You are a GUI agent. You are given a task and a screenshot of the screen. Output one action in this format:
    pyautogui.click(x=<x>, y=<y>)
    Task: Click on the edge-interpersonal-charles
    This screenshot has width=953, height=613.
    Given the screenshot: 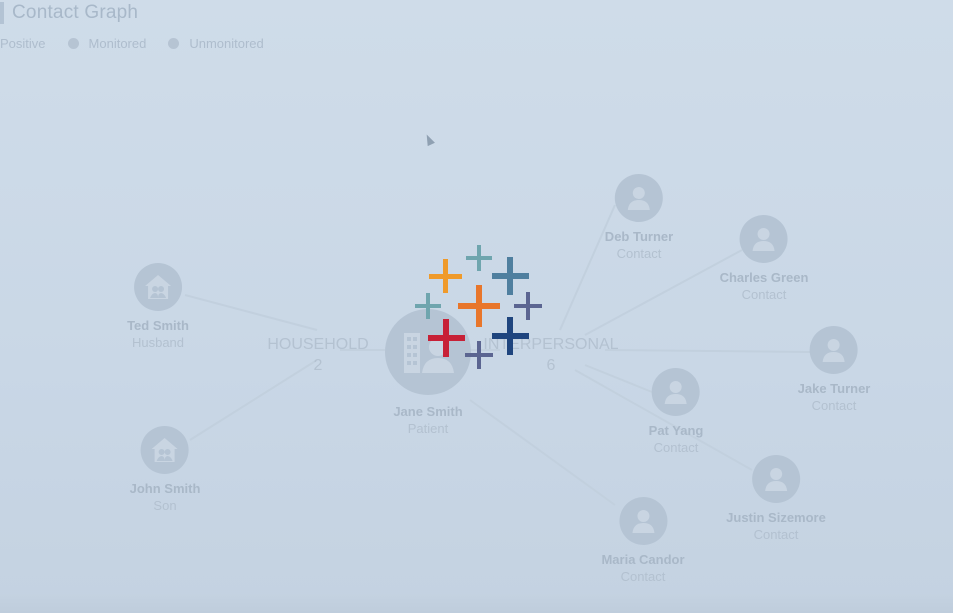 What is the action you would take?
    pyautogui.click(x=663, y=292)
    